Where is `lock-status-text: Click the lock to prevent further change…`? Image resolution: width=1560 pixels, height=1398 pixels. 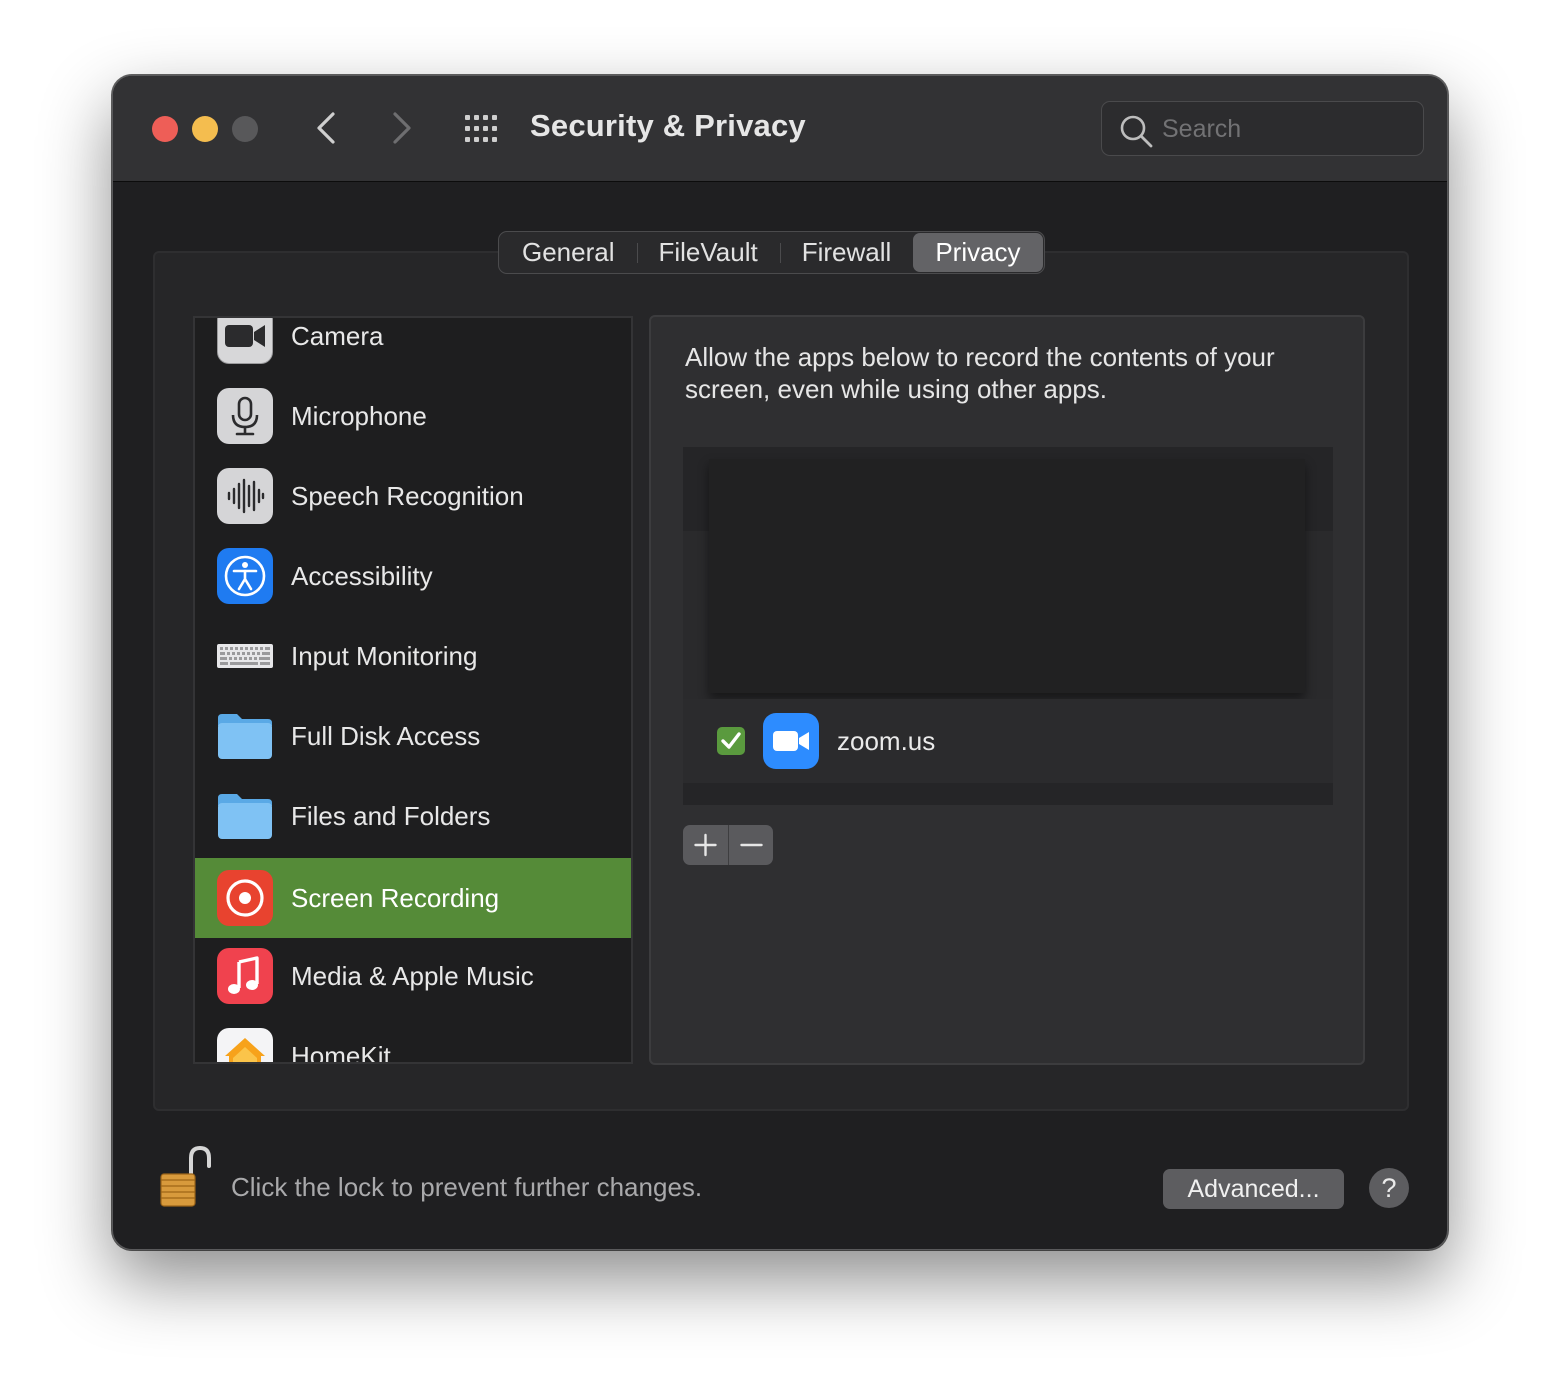
lock-status-text: Click the lock to prevent further change… is located at coordinates (467, 1187).